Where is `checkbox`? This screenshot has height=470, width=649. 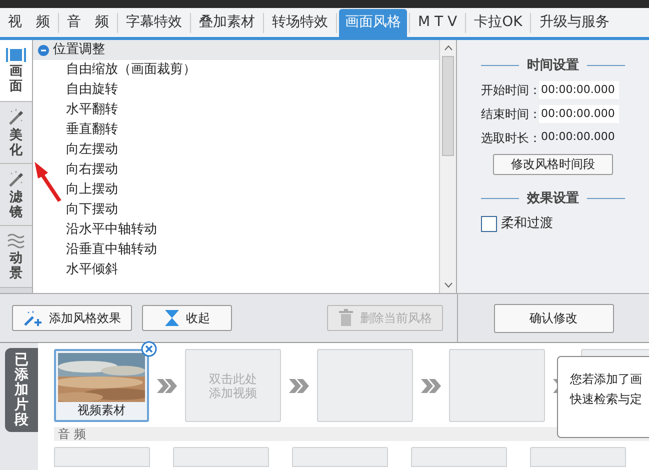 checkbox is located at coordinates (489, 224).